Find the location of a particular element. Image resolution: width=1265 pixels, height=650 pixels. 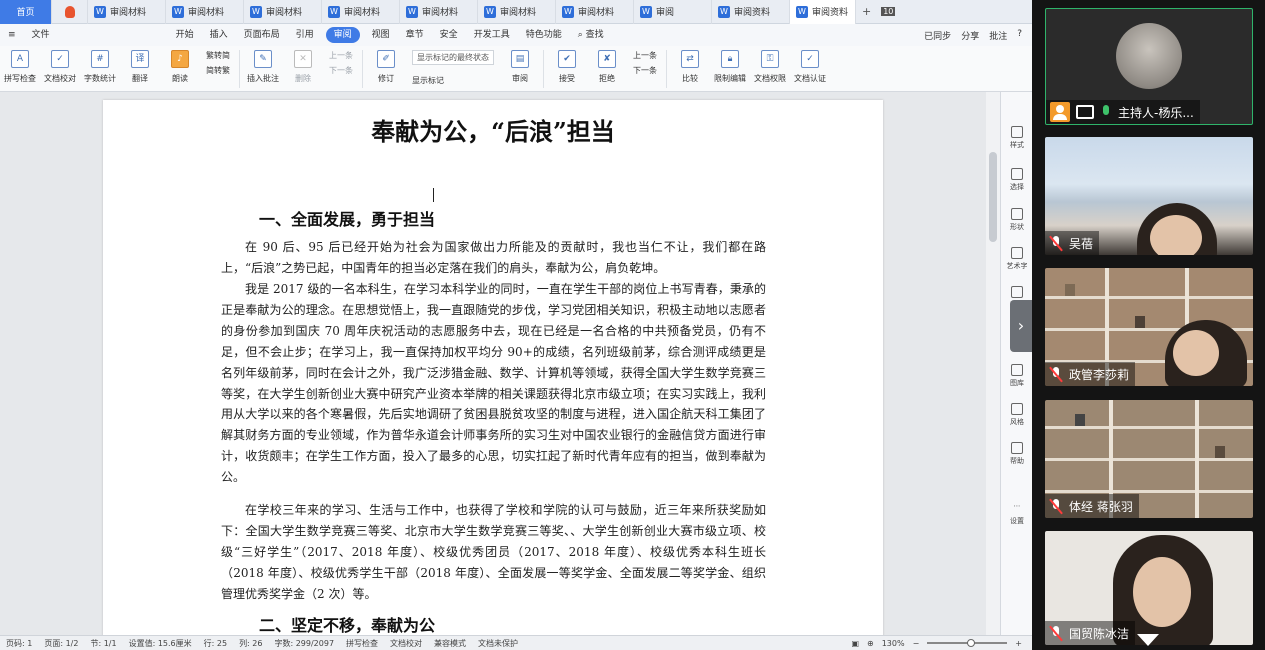

accept-button: ✔ 接受 is located at coordinates (567, 67).